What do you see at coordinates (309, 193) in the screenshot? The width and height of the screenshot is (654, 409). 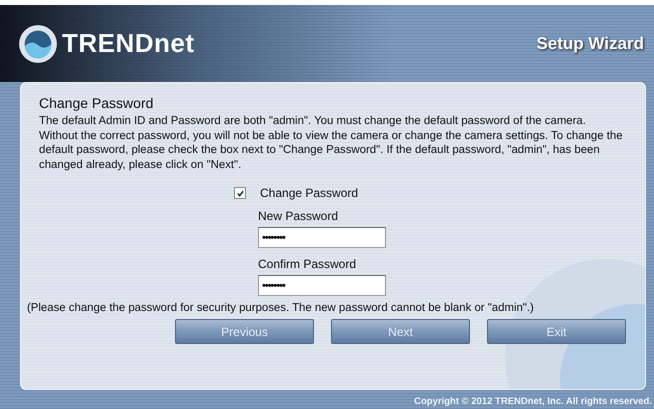 I see `checkbox-label: Change Password` at bounding box center [309, 193].